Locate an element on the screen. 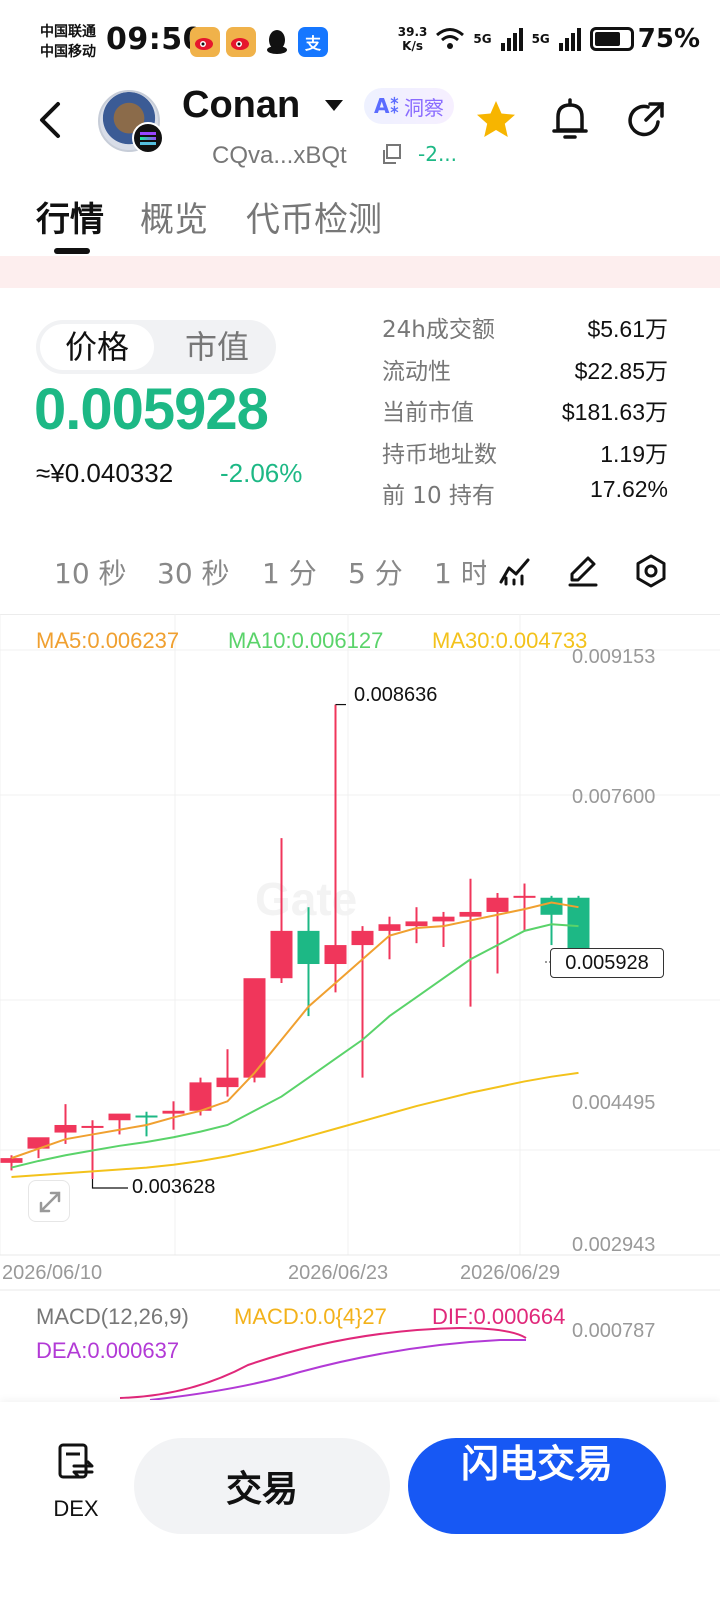 The image size is (720, 1610). stat-value: 1.19万 is located at coordinates (634, 453).